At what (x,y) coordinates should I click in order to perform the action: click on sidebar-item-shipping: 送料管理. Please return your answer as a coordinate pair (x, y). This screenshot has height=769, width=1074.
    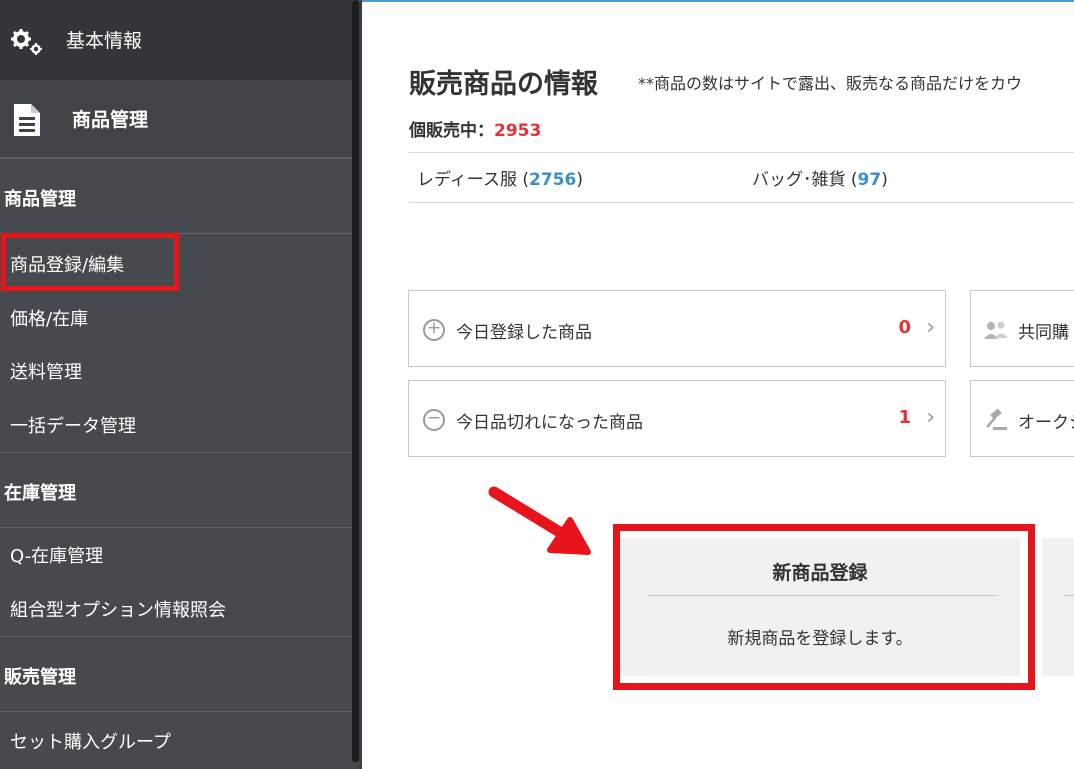
    Looking at the image, I should click on (176, 369).